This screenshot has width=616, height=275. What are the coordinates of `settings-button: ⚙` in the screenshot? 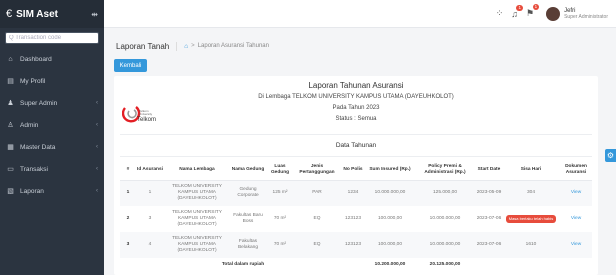 It's located at (610, 155).